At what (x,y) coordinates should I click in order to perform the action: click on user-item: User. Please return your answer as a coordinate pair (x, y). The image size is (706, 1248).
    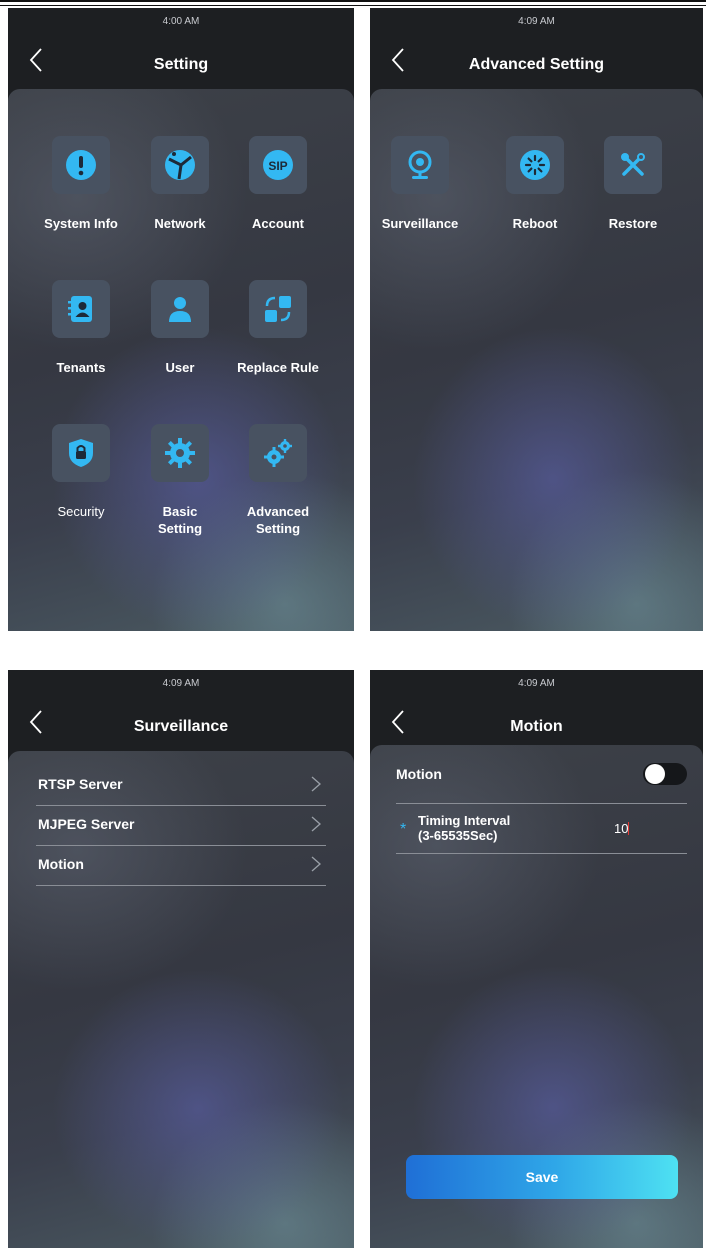
    Looking at the image, I should click on (180, 328).